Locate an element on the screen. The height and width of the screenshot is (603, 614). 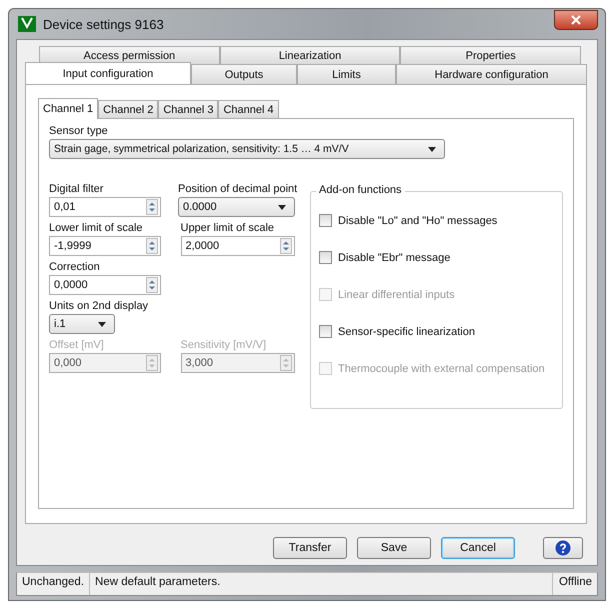
window-title: Device settings 9163 is located at coordinates (103, 24).